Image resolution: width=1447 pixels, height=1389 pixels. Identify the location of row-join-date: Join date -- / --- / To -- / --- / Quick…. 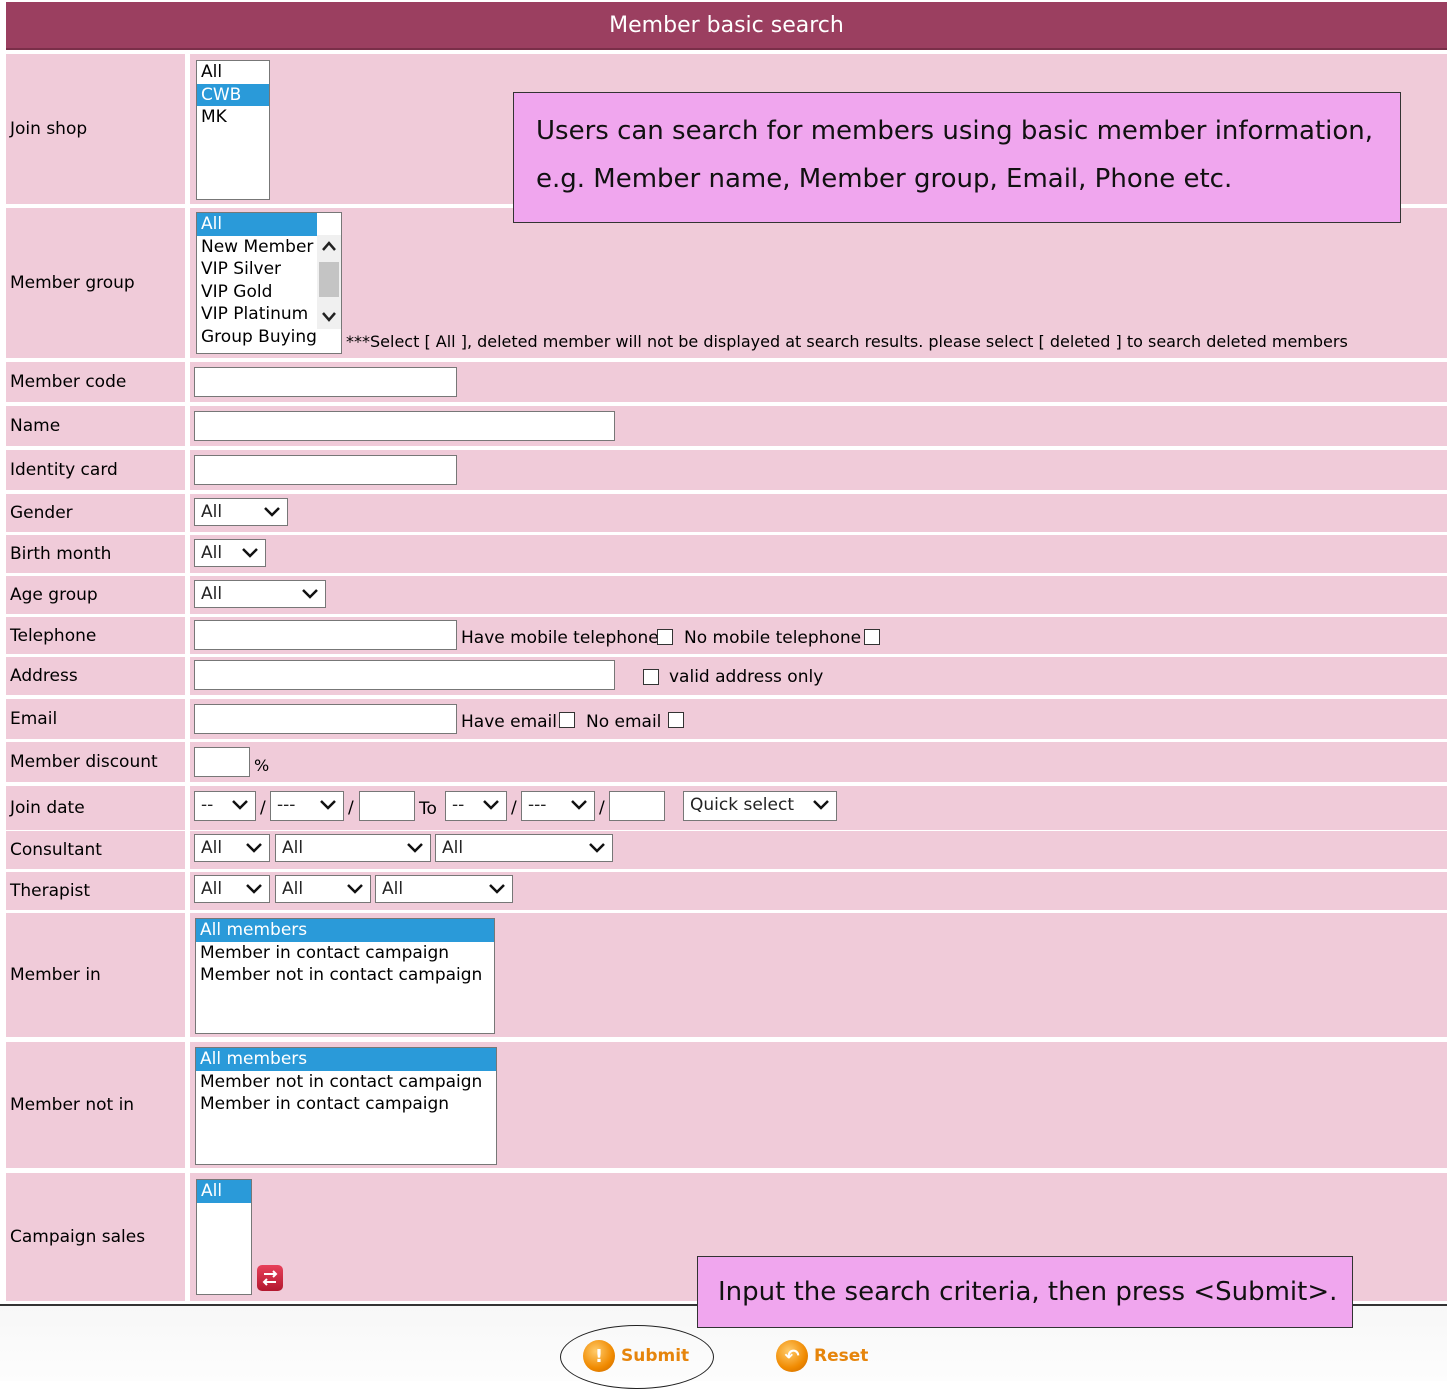
(726, 808).